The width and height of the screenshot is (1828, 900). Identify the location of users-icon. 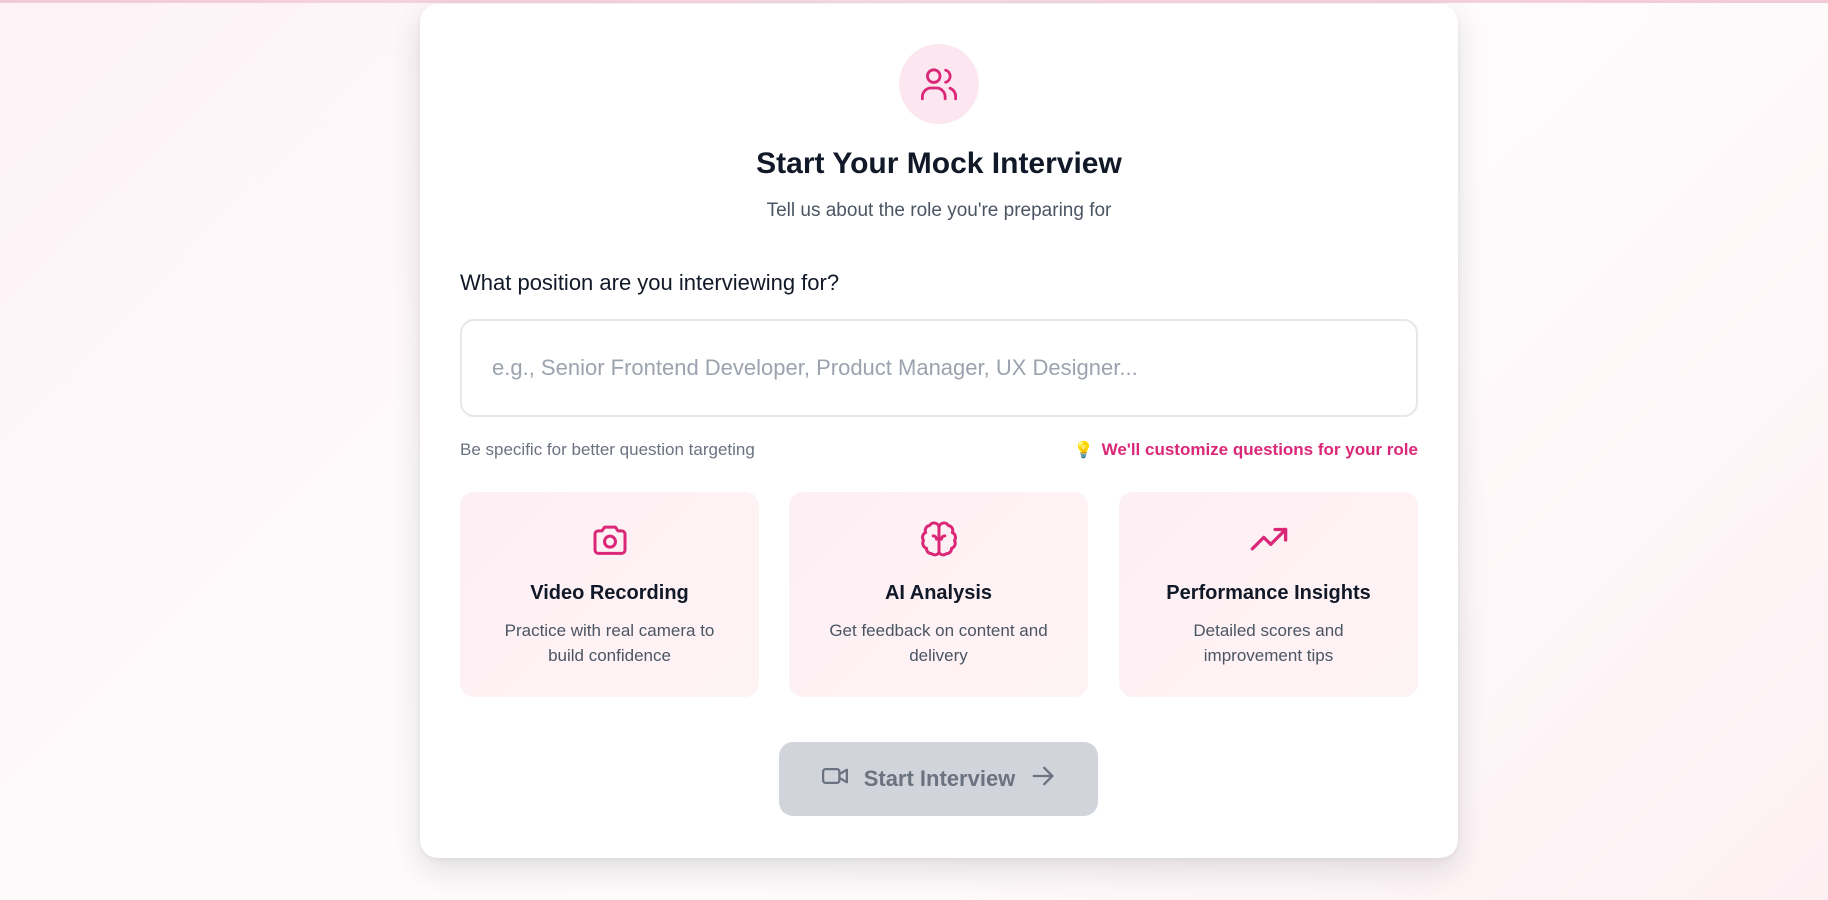
(939, 84).